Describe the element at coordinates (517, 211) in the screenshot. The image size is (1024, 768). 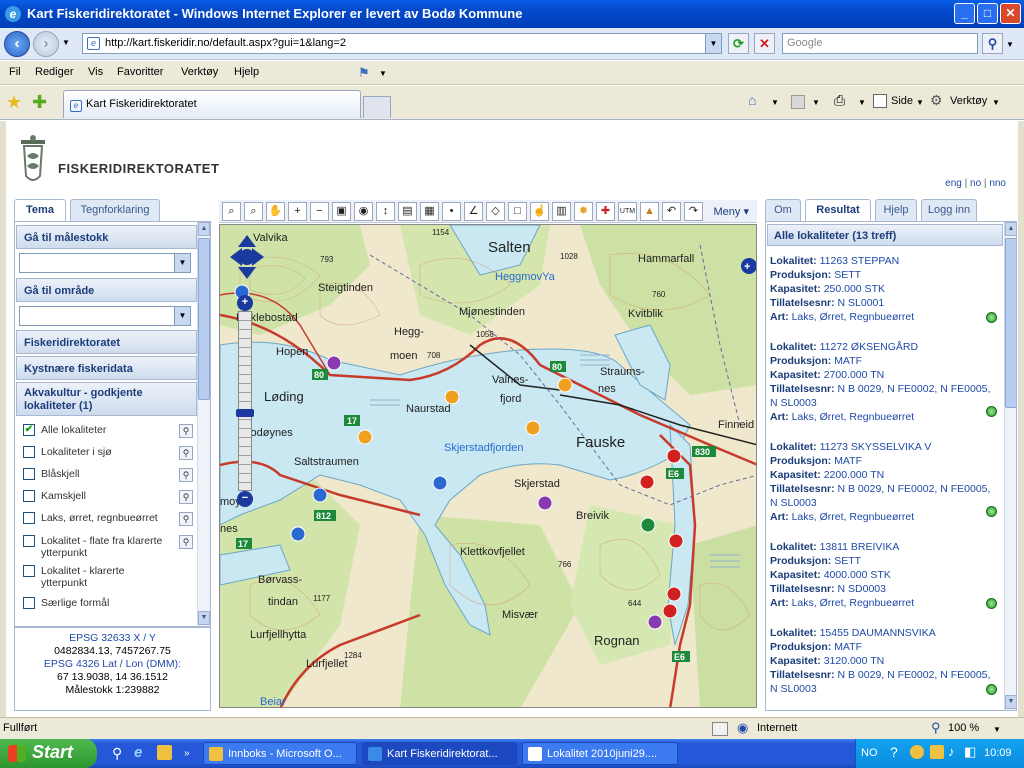
I see `rectangle-icon: □` at that location.